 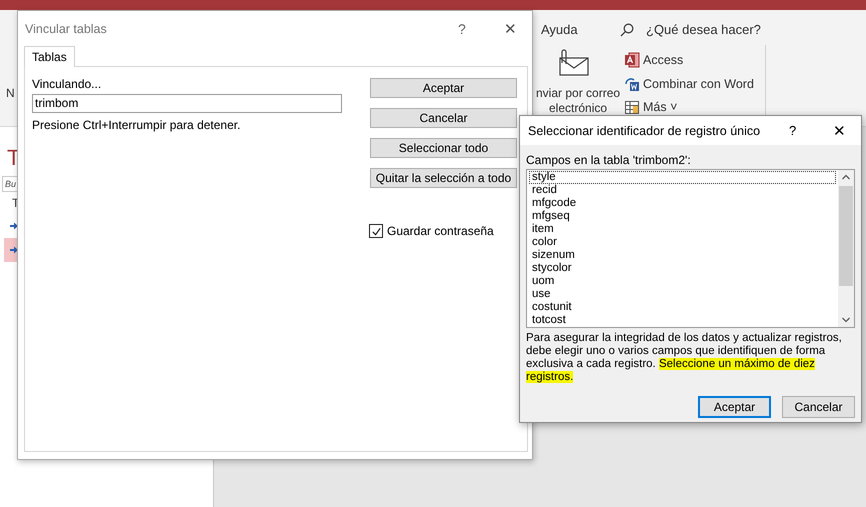 What do you see at coordinates (66, 29) in the screenshot?
I see `dialog-title: Vincular tablas` at bounding box center [66, 29].